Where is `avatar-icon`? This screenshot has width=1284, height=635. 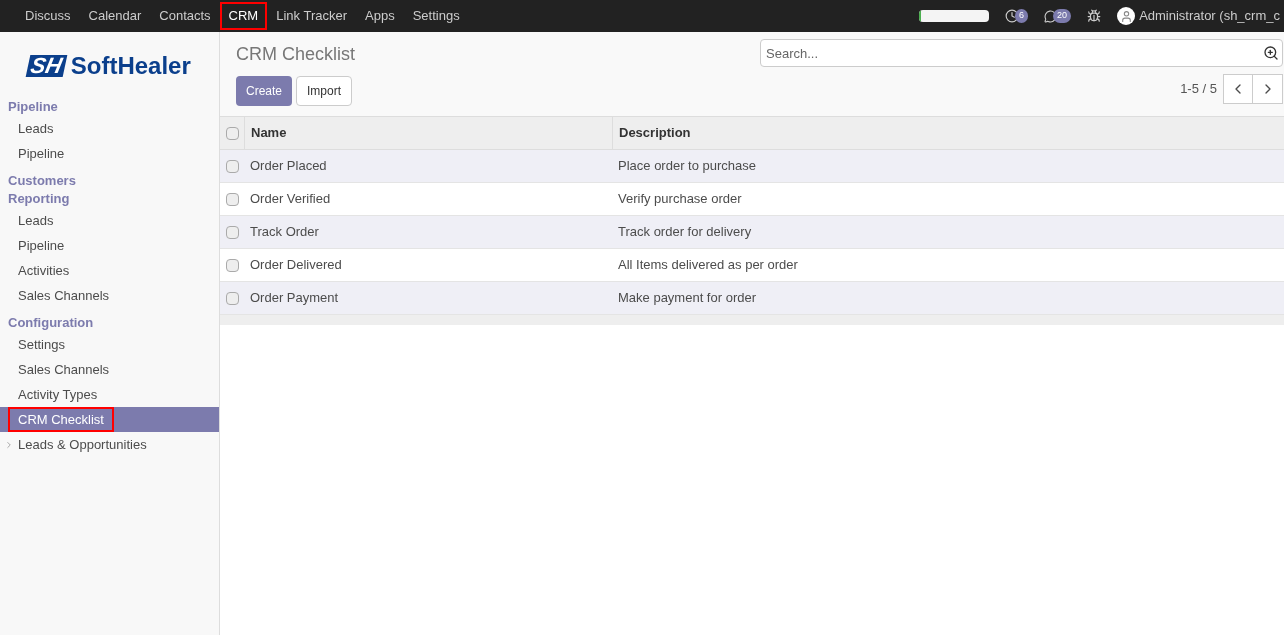 avatar-icon is located at coordinates (1126, 16).